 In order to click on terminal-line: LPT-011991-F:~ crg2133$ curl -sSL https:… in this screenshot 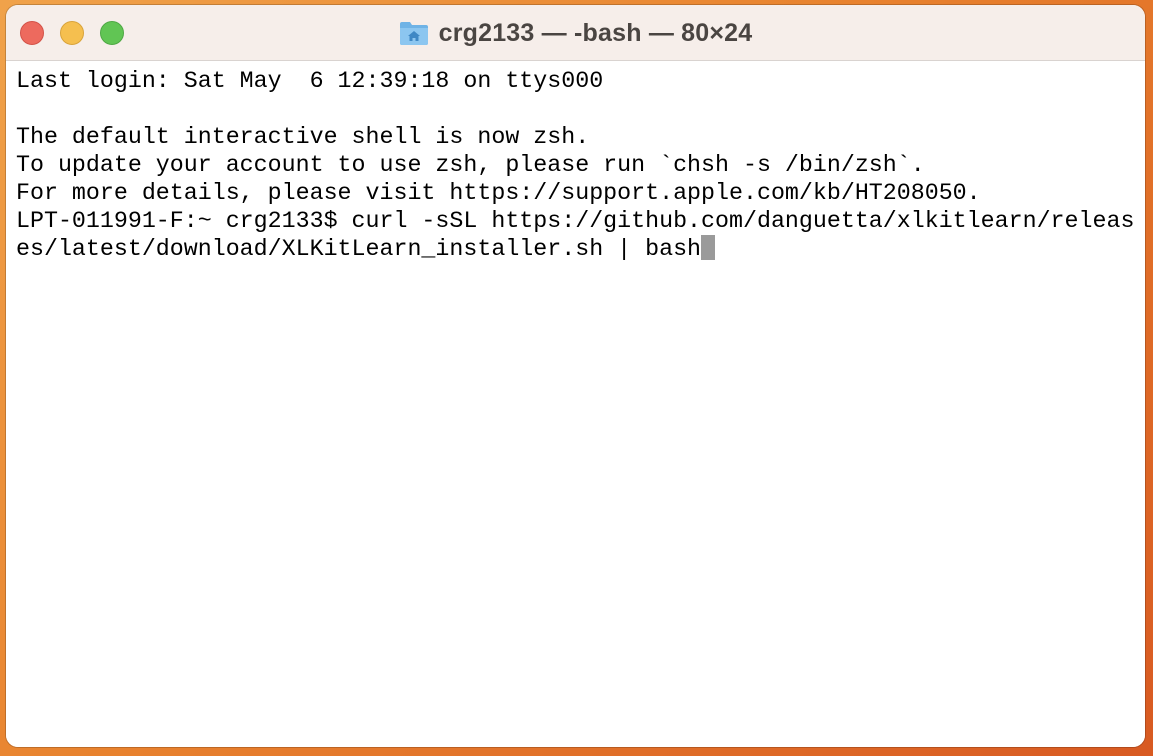, I will do `click(575, 221)`.